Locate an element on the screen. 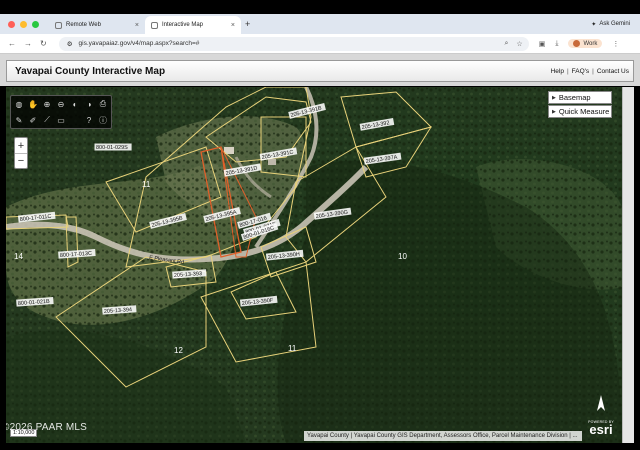 The height and width of the screenshot is (450, 640). map-toolbar: ◍ ✋ ⊕ ⊖ ◐ ◑ ⎙ ✎ ✐ ⟋ ▭ ? ⓘ is located at coordinates (61, 112).